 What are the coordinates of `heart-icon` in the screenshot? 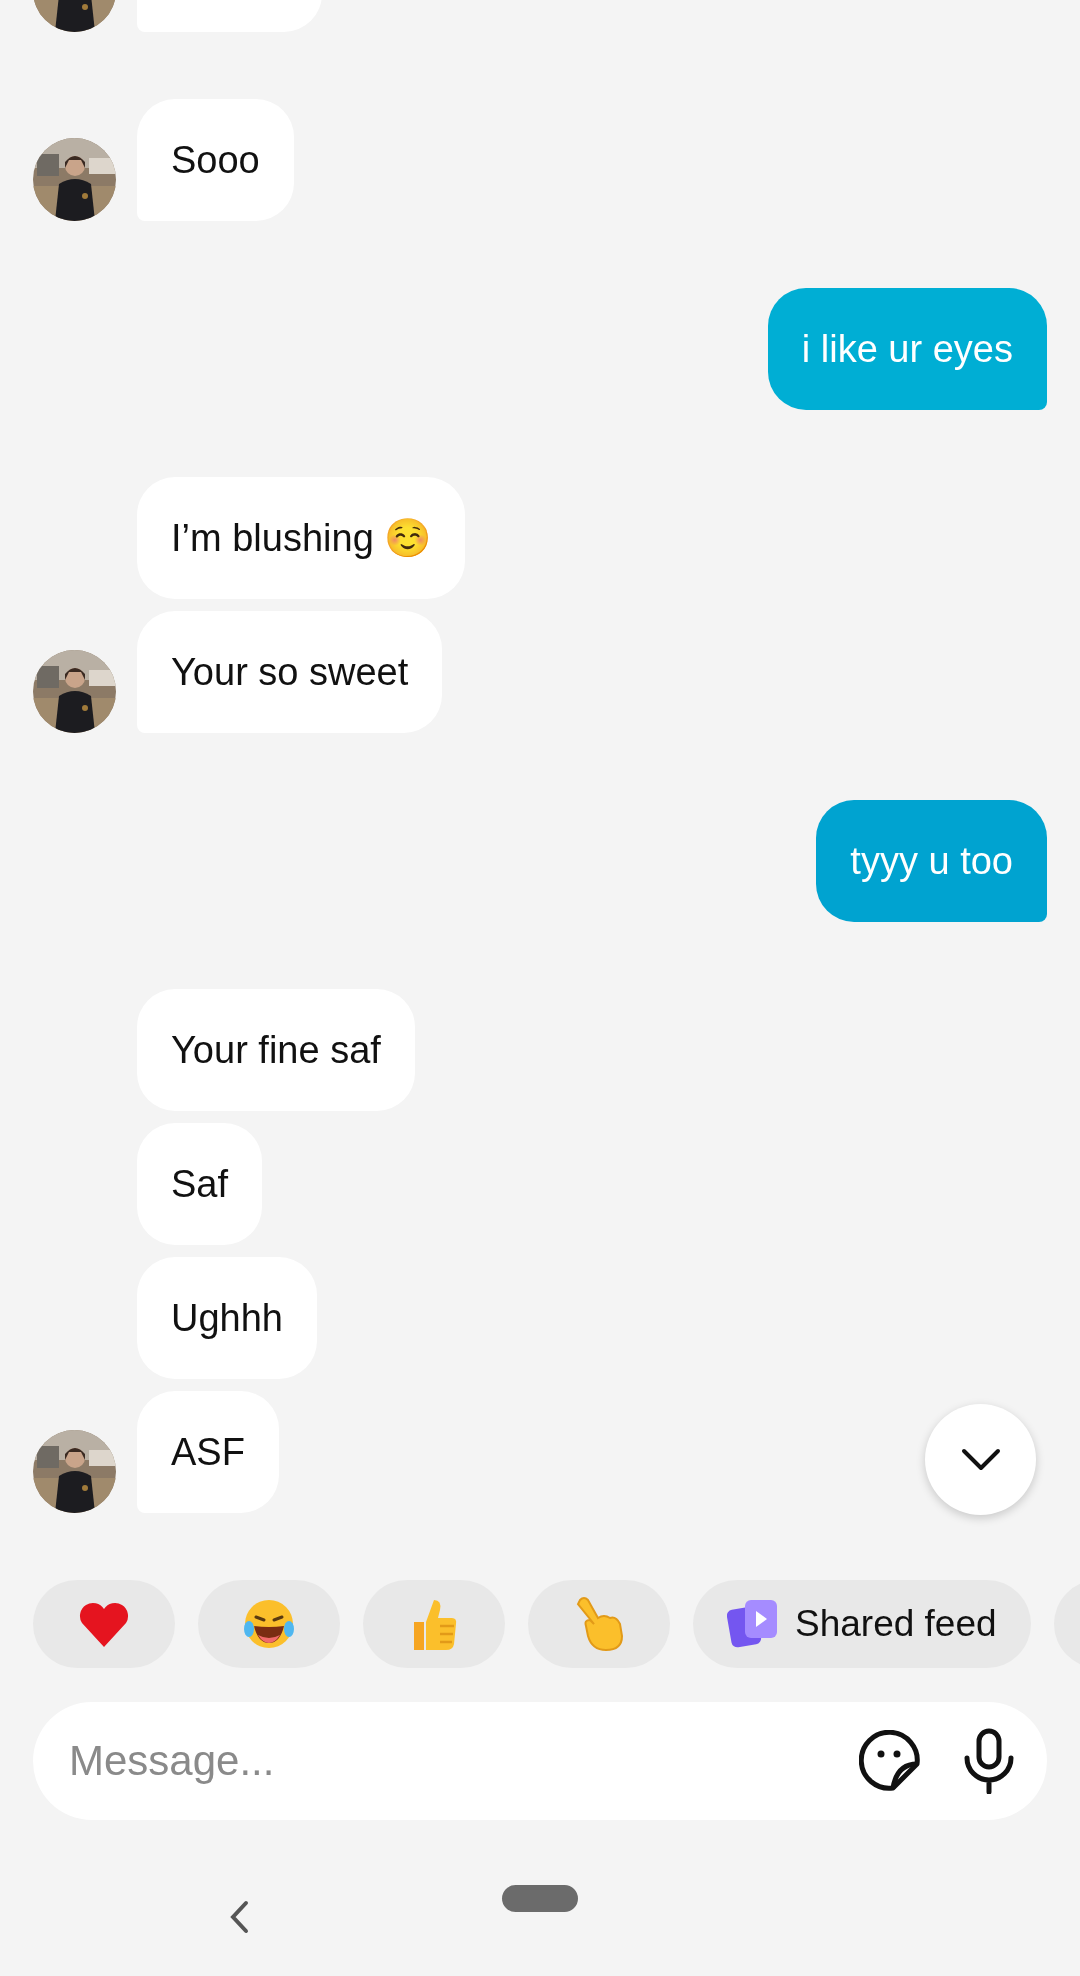 It's located at (104, 1624).